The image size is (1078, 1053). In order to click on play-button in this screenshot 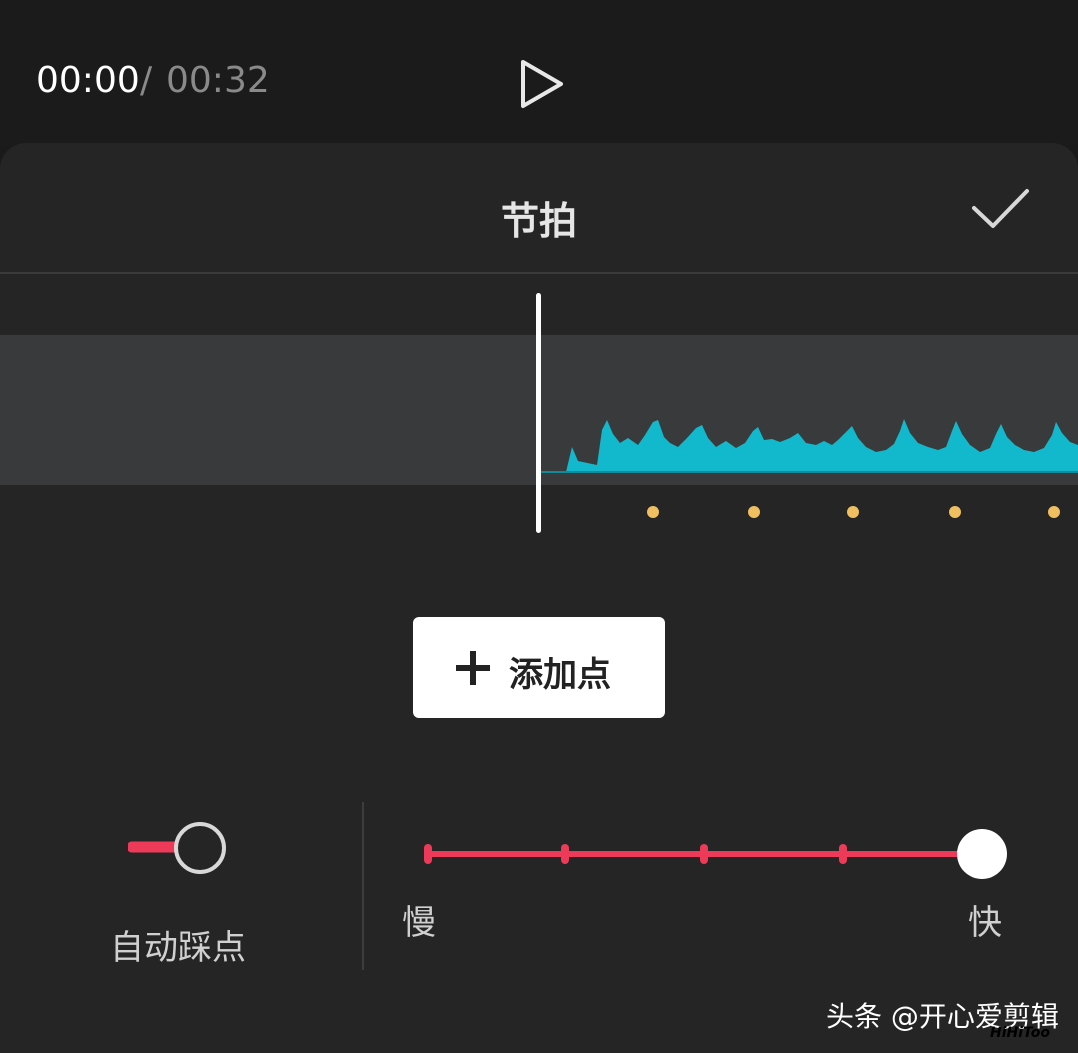, I will do `click(542, 84)`.